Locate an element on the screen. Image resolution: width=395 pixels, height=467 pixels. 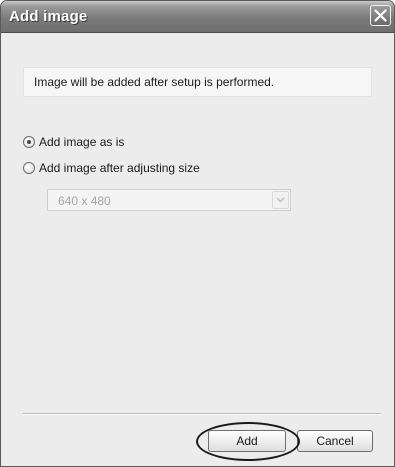
dialog-title: Add image is located at coordinates (48, 16).